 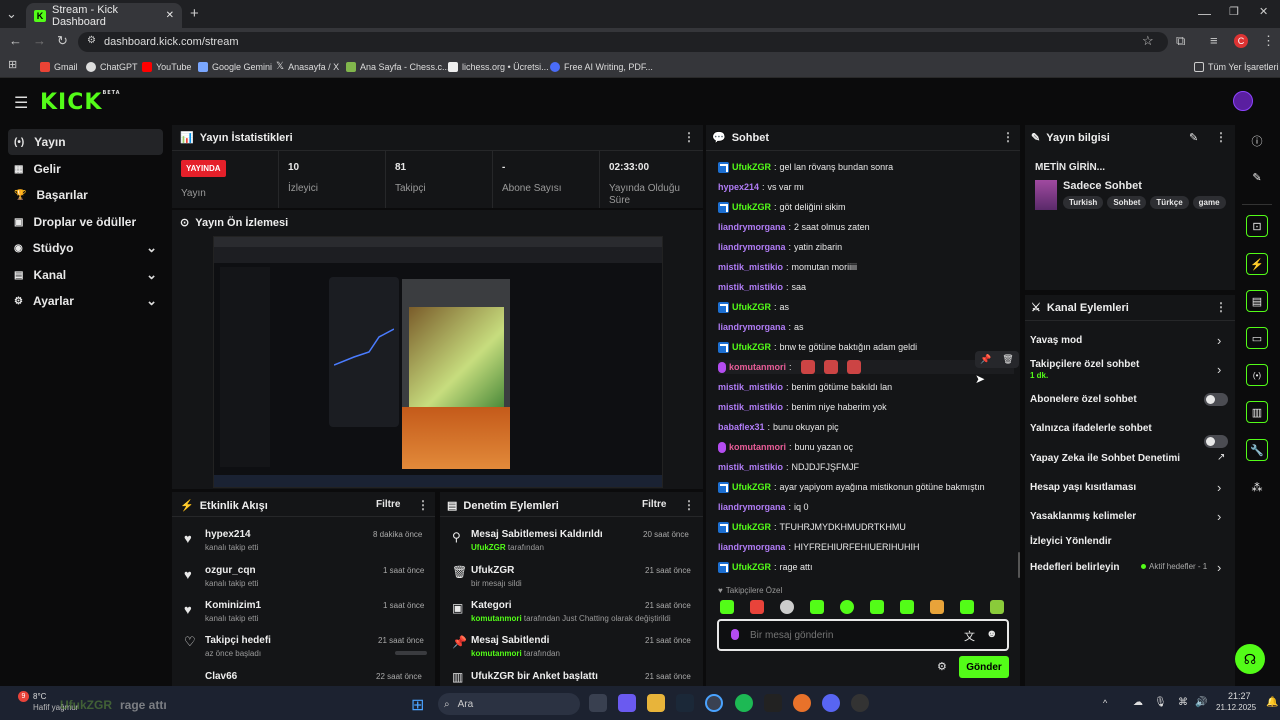 What do you see at coordinates (1268, 40) in the screenshot?
I see `browser-menu-icon: ⋮` at bounding box center [1268, 40].